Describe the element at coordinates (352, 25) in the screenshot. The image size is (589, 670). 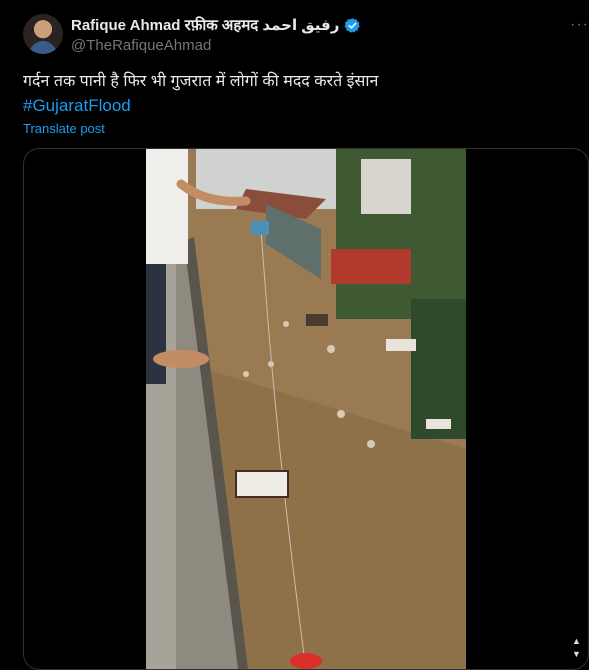
I see `verified-badge-icon` at that location.